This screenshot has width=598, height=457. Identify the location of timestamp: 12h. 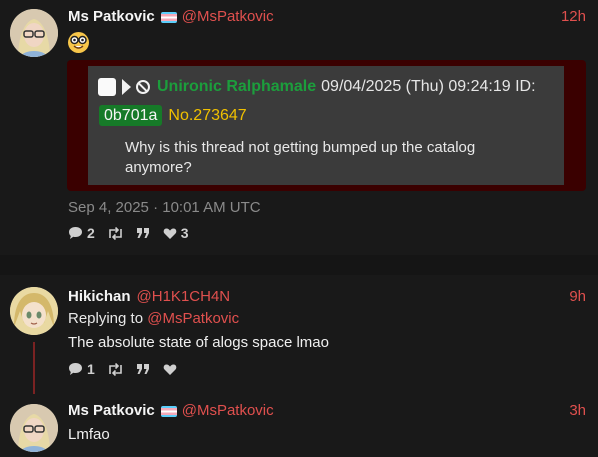
(573, 17).